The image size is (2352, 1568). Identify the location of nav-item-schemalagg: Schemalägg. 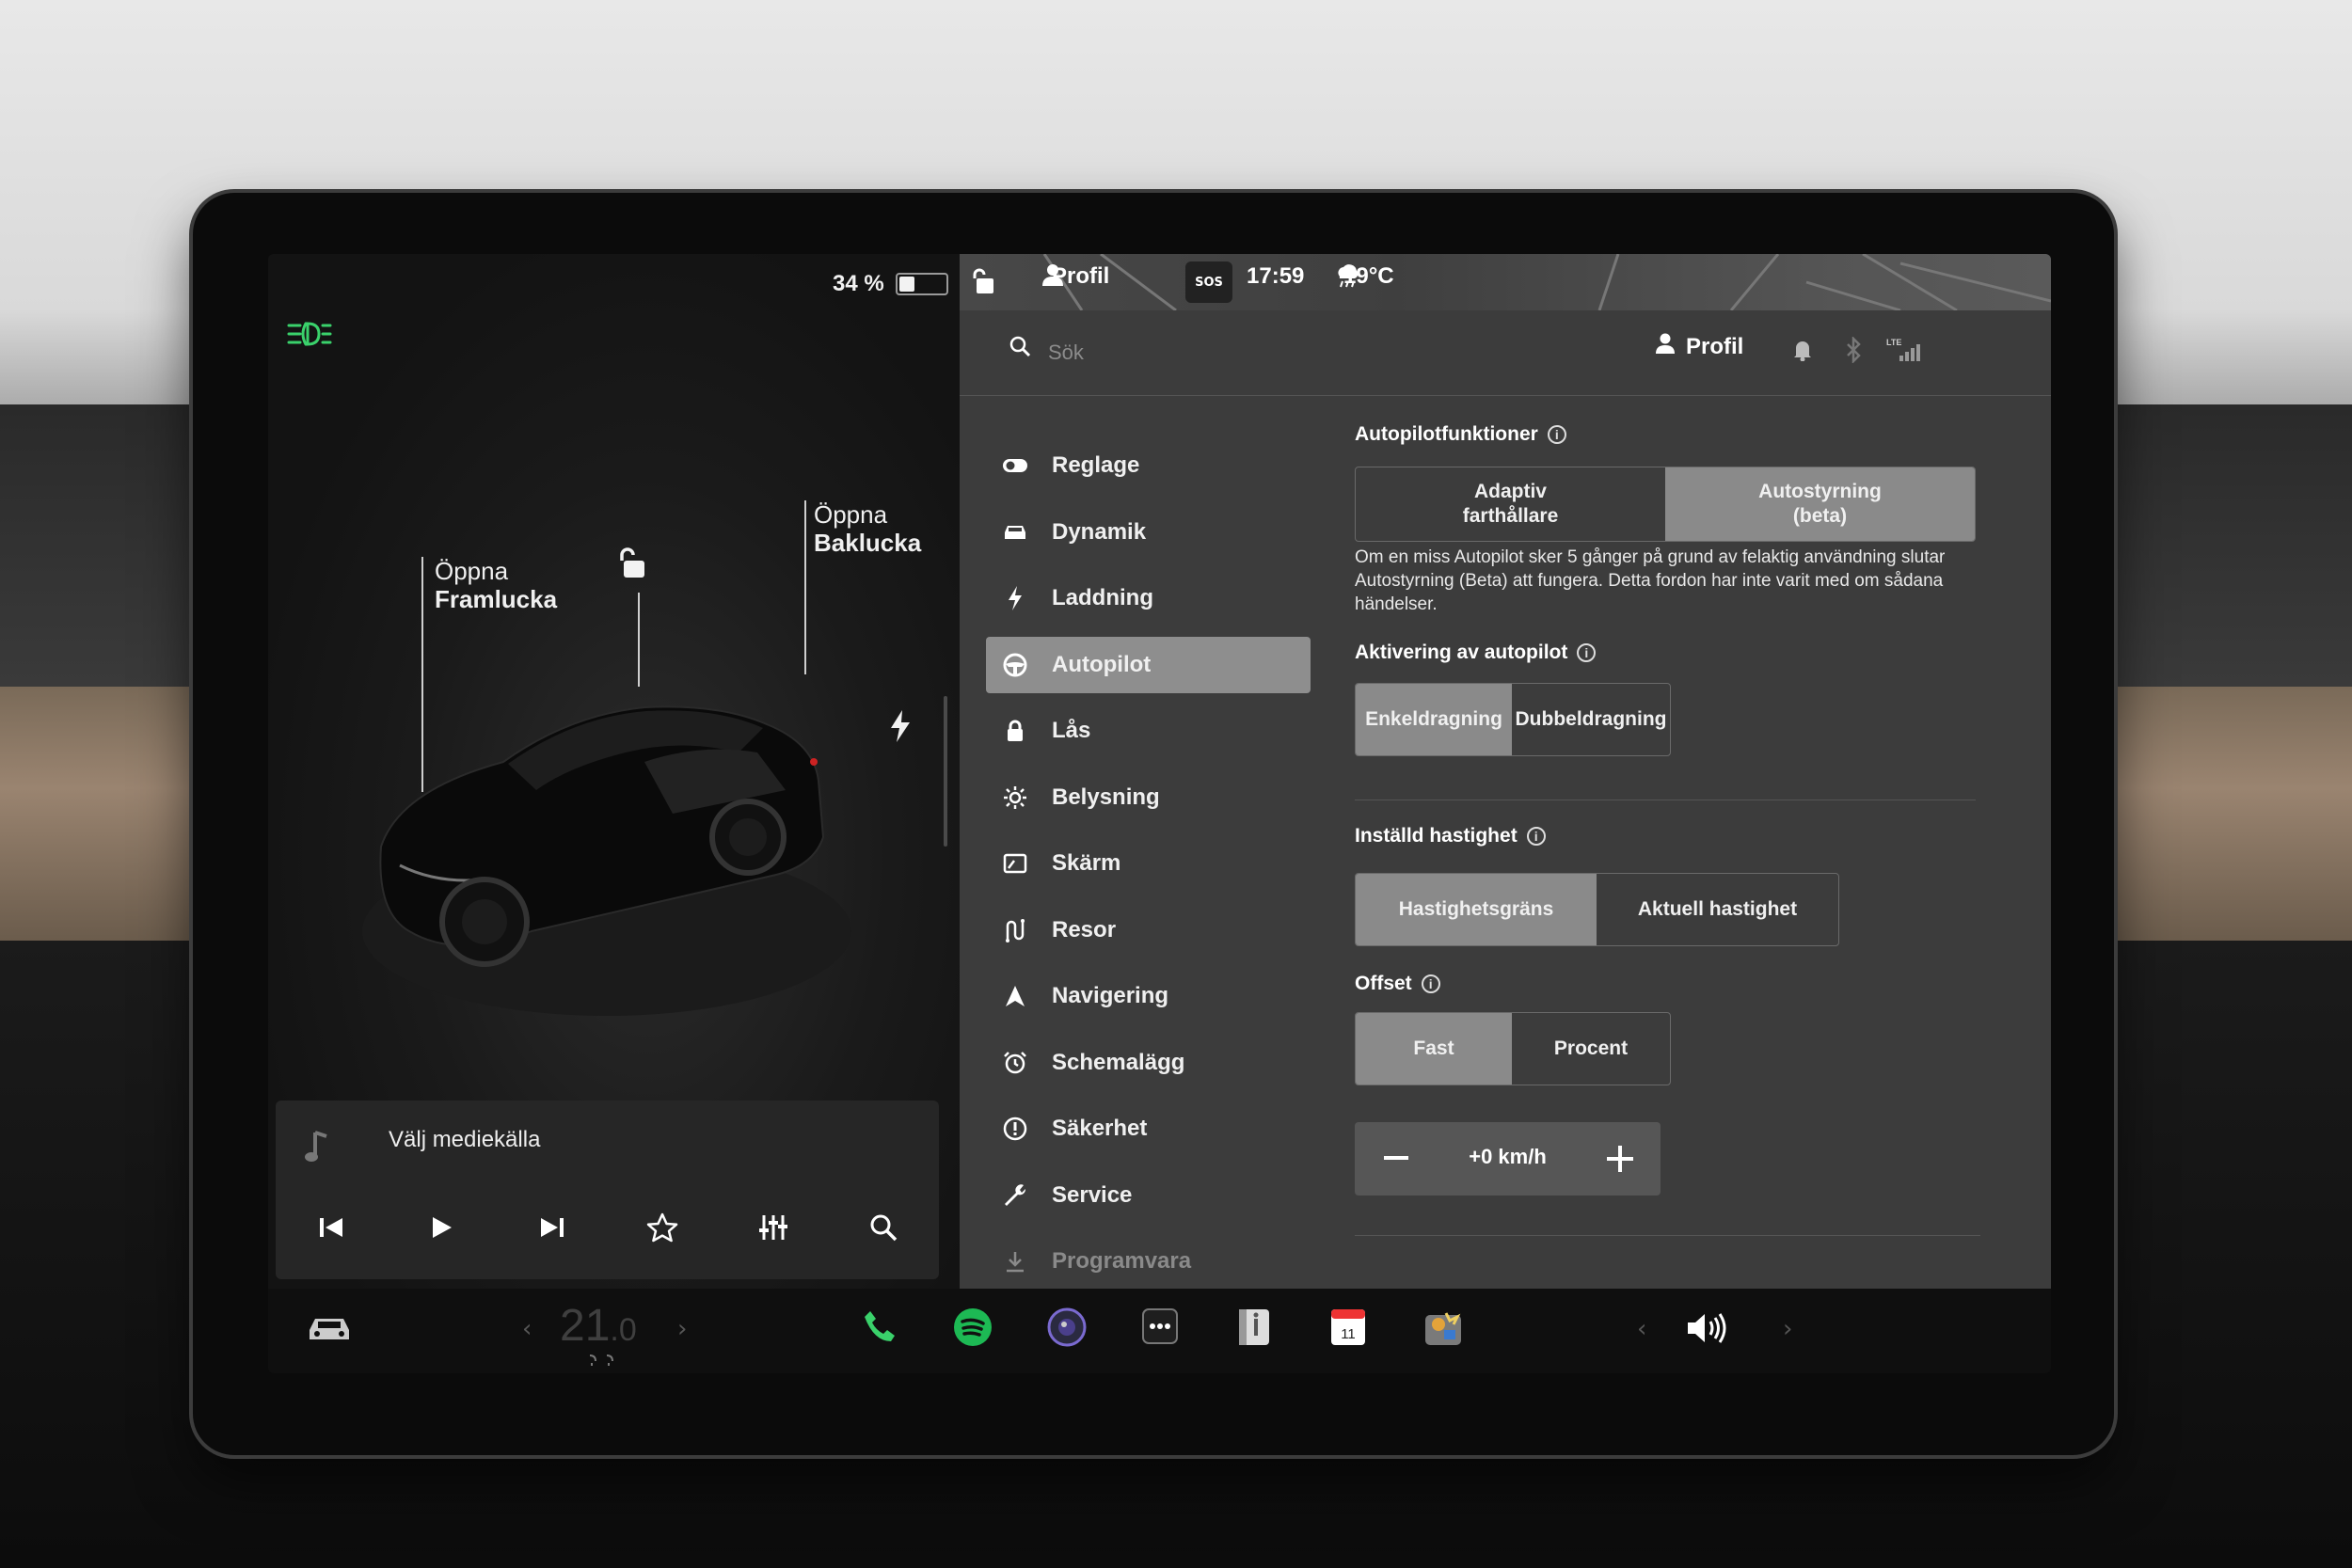
(1148, 1063).